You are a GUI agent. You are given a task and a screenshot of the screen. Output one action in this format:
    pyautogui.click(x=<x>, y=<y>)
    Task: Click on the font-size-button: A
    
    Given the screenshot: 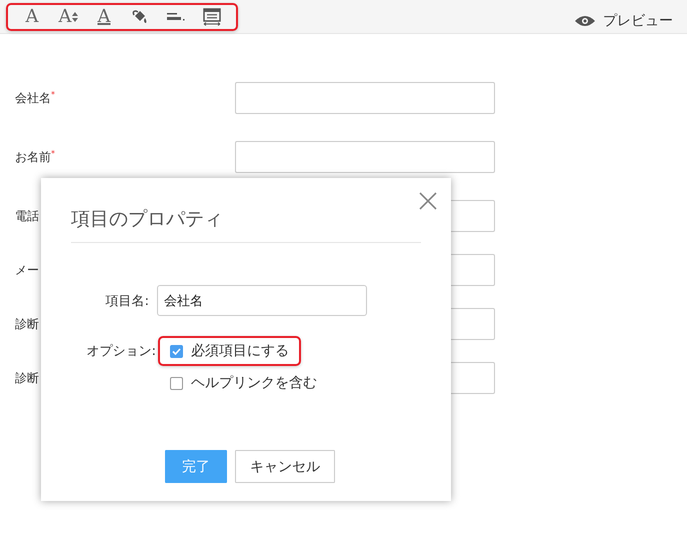 What is the action you would take?
    pyautogui.click(x=68, y=16)
    